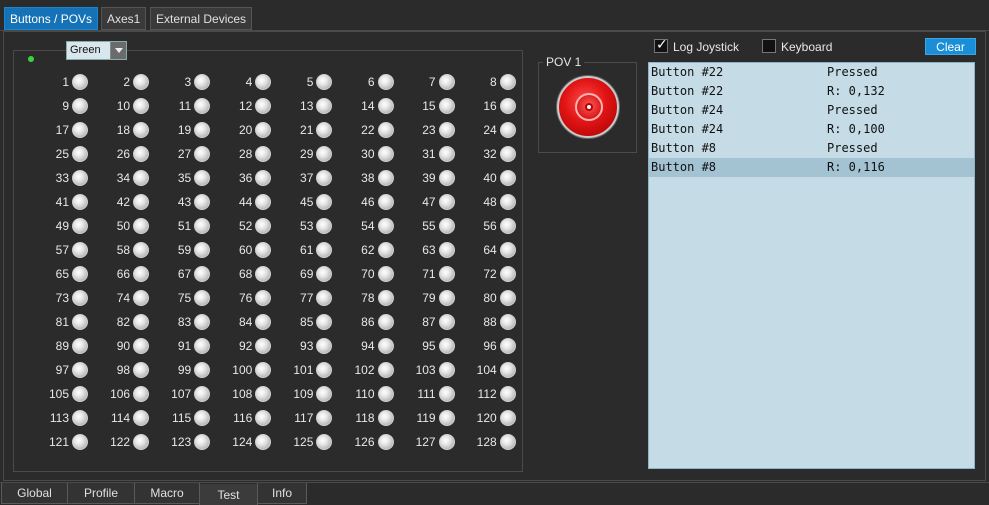 This screenshot has height=505, width=989. I want to click on joystick-button: 8, so click(486, 83).